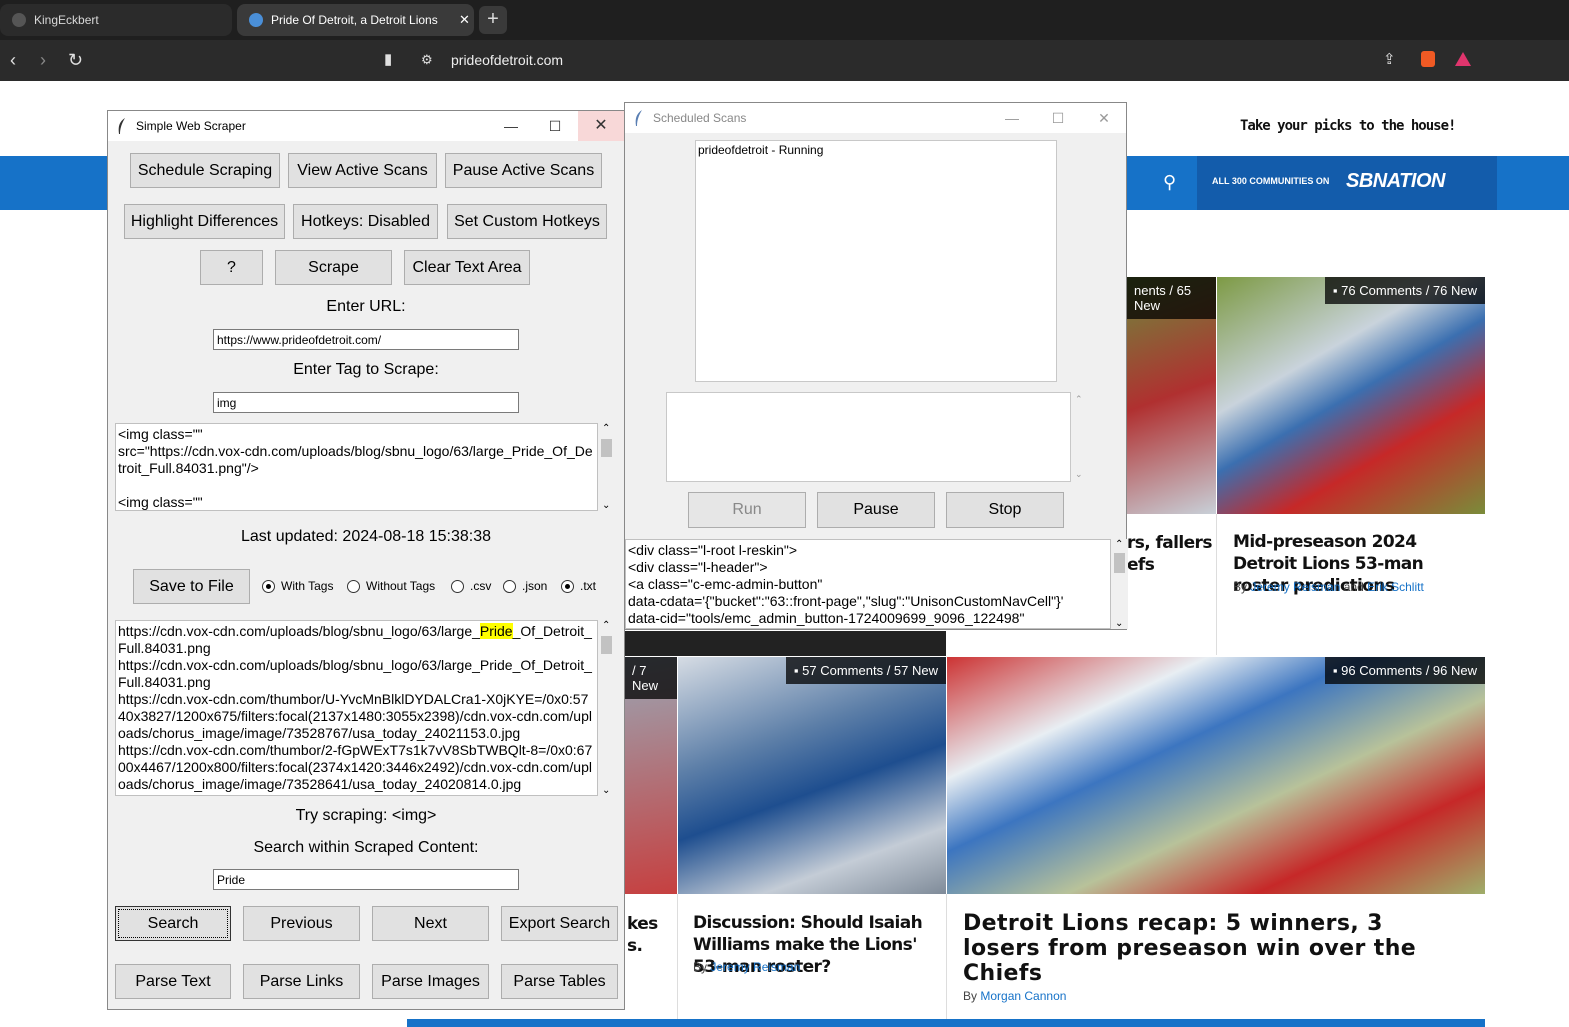 The height and width of the screenshot is (1027, 1569). I want to click on brave-rewards-icon, so click(1463, 59).